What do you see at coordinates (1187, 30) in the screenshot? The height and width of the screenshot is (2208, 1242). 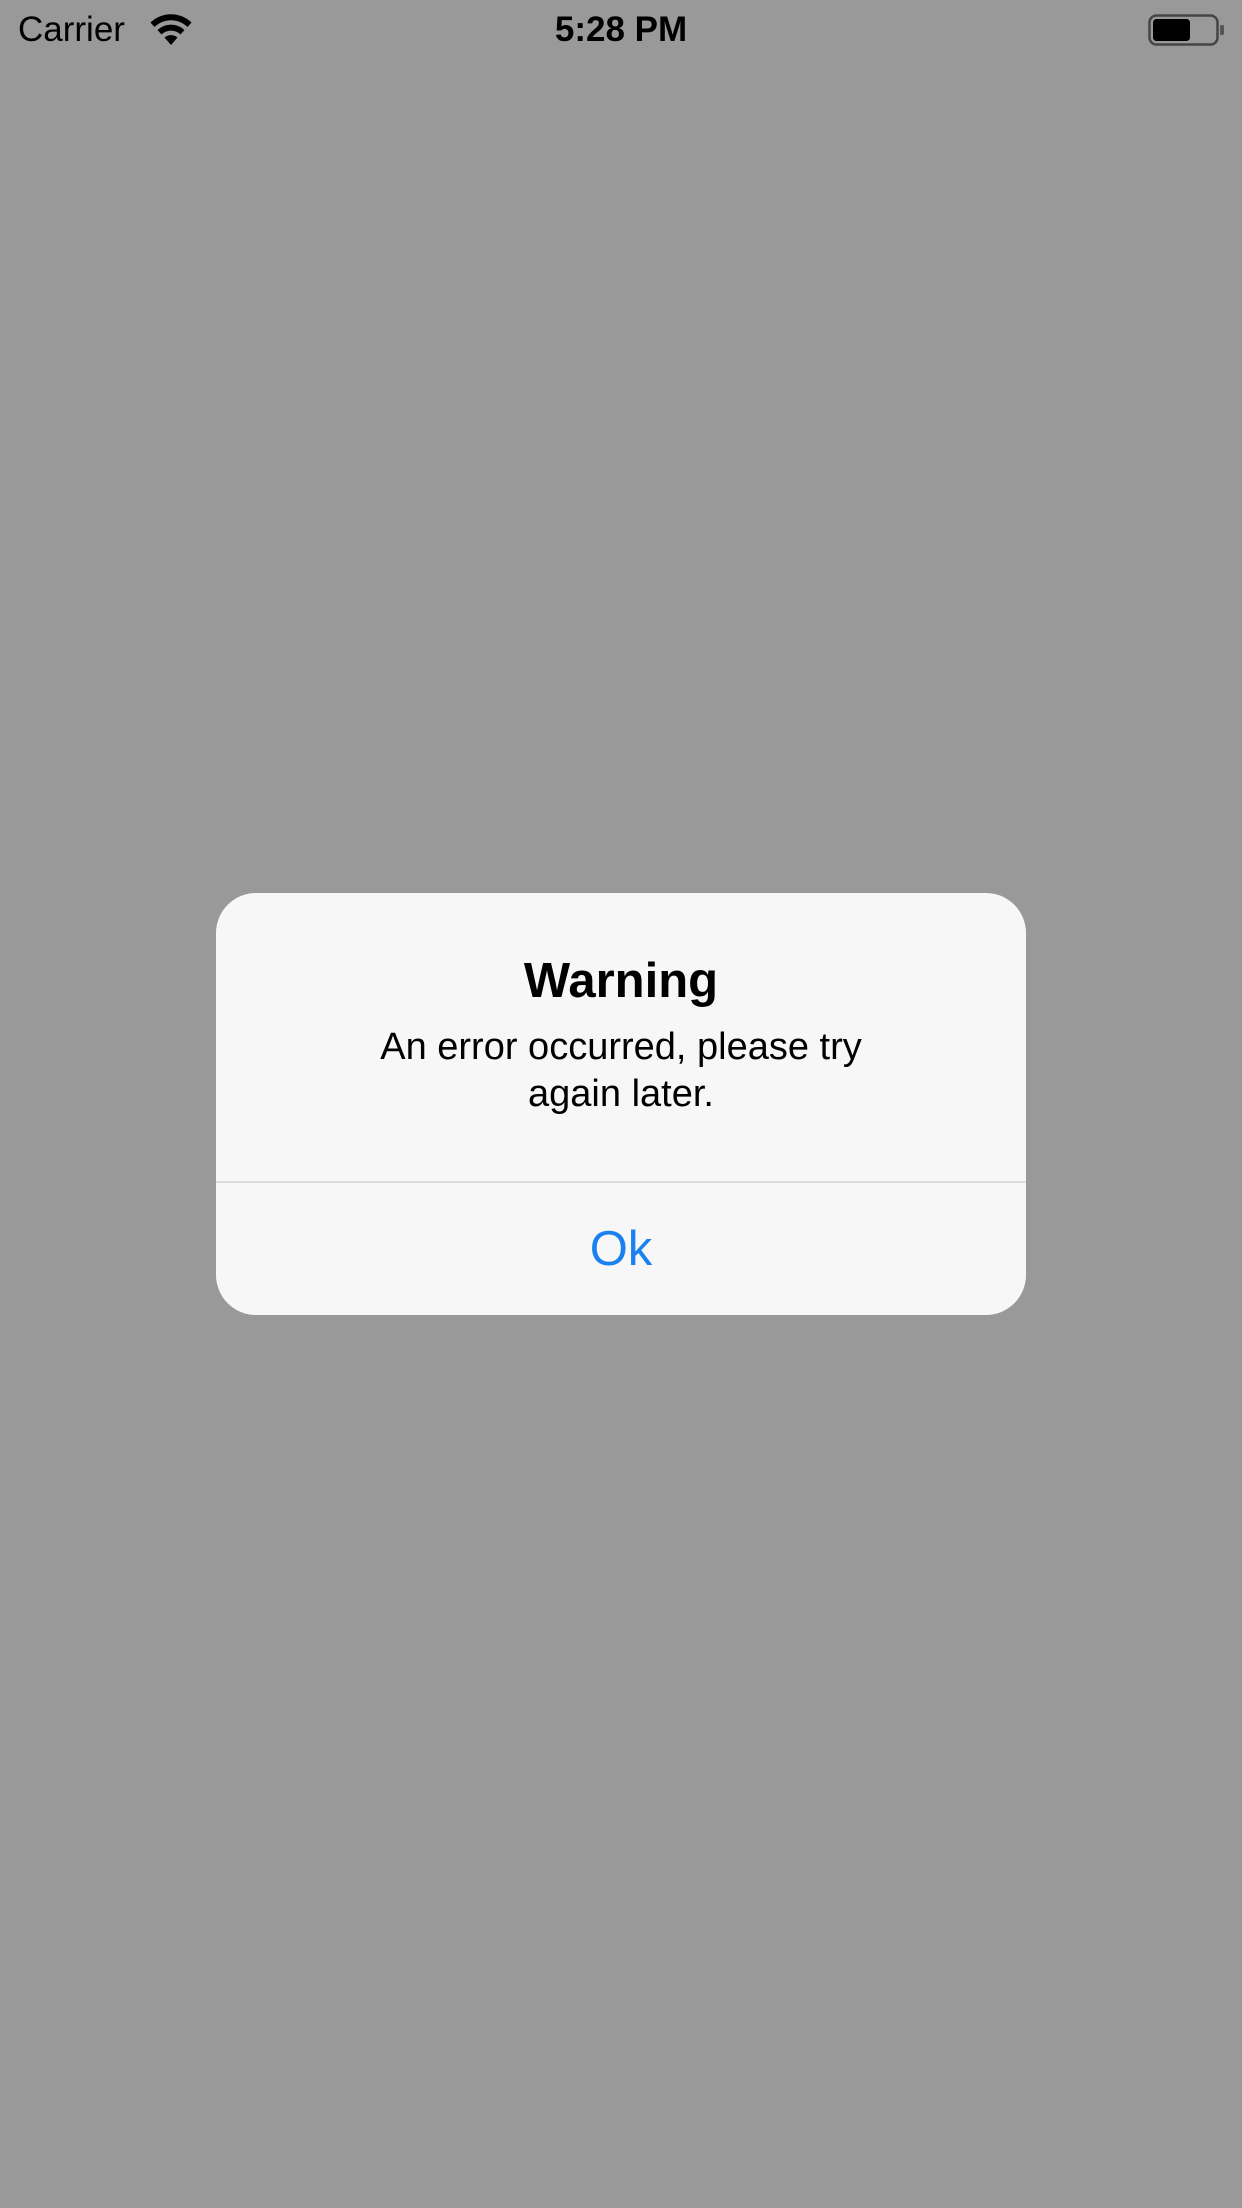 I see `battery-icon` at bounding box center [1187, 30].